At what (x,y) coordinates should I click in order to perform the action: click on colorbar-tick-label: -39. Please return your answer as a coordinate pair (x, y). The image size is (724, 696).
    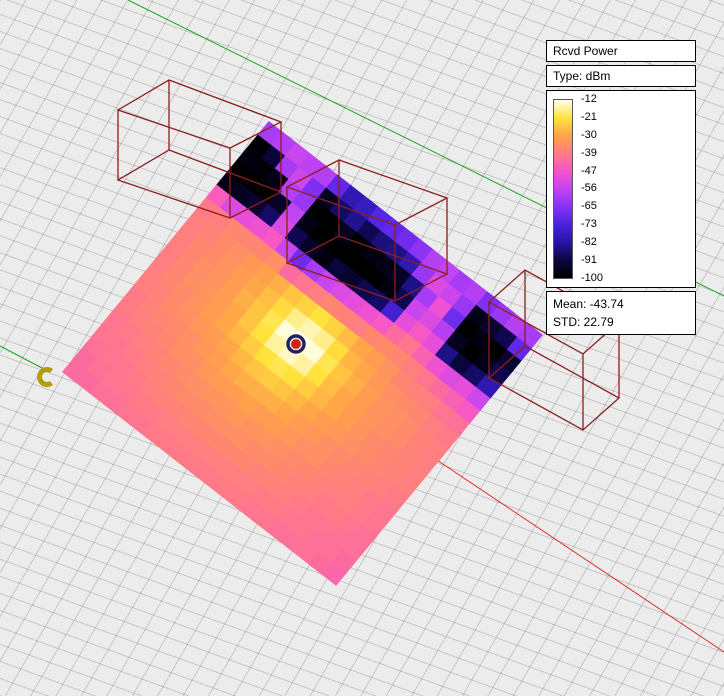
    Looking at the image, I should click on (589, 152).